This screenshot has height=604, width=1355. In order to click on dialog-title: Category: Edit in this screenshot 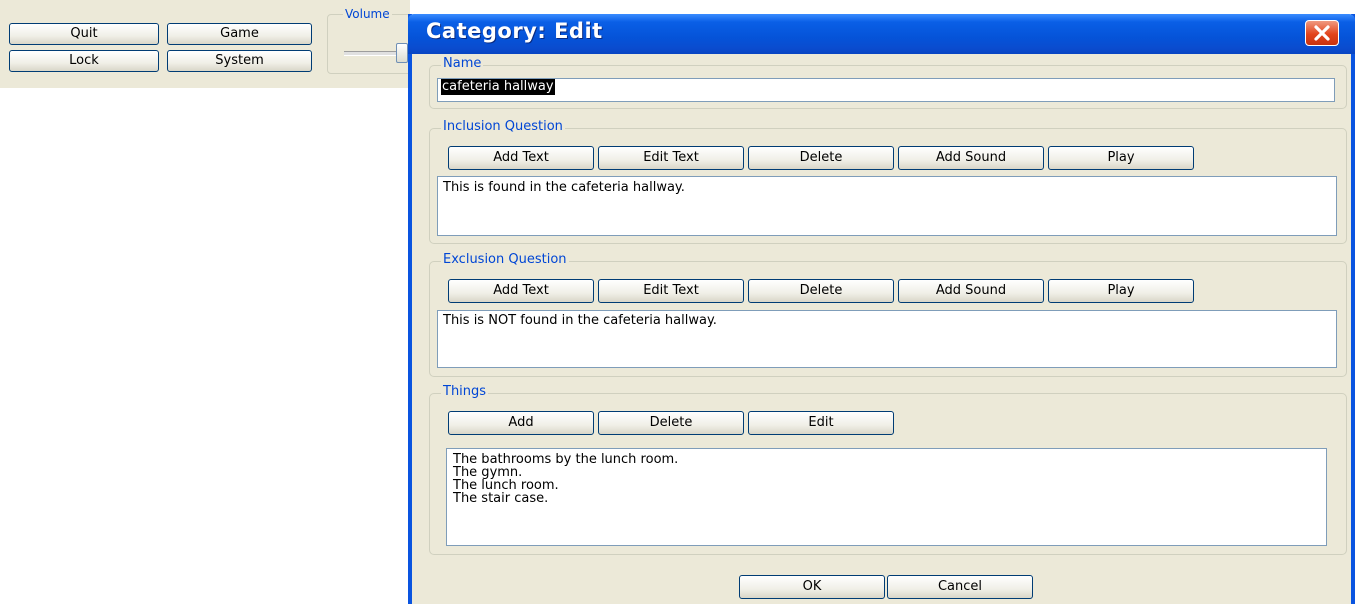, I will do `click(514, 31)`.